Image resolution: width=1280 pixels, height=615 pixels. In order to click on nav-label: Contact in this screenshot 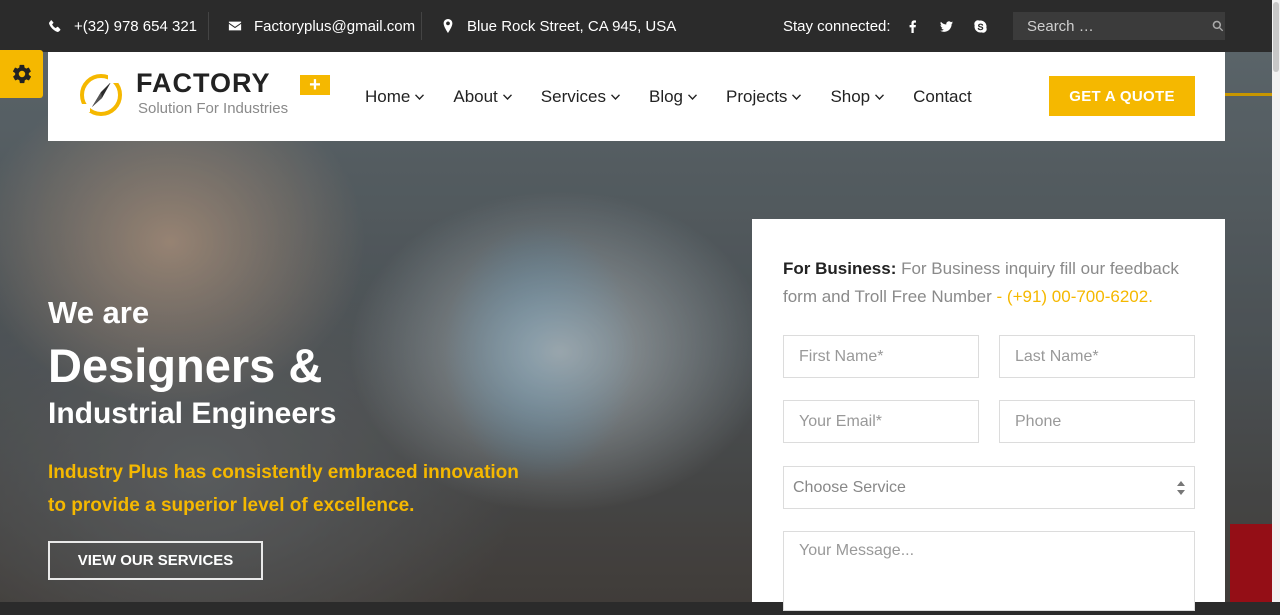, I will do `click(942, 96)`.